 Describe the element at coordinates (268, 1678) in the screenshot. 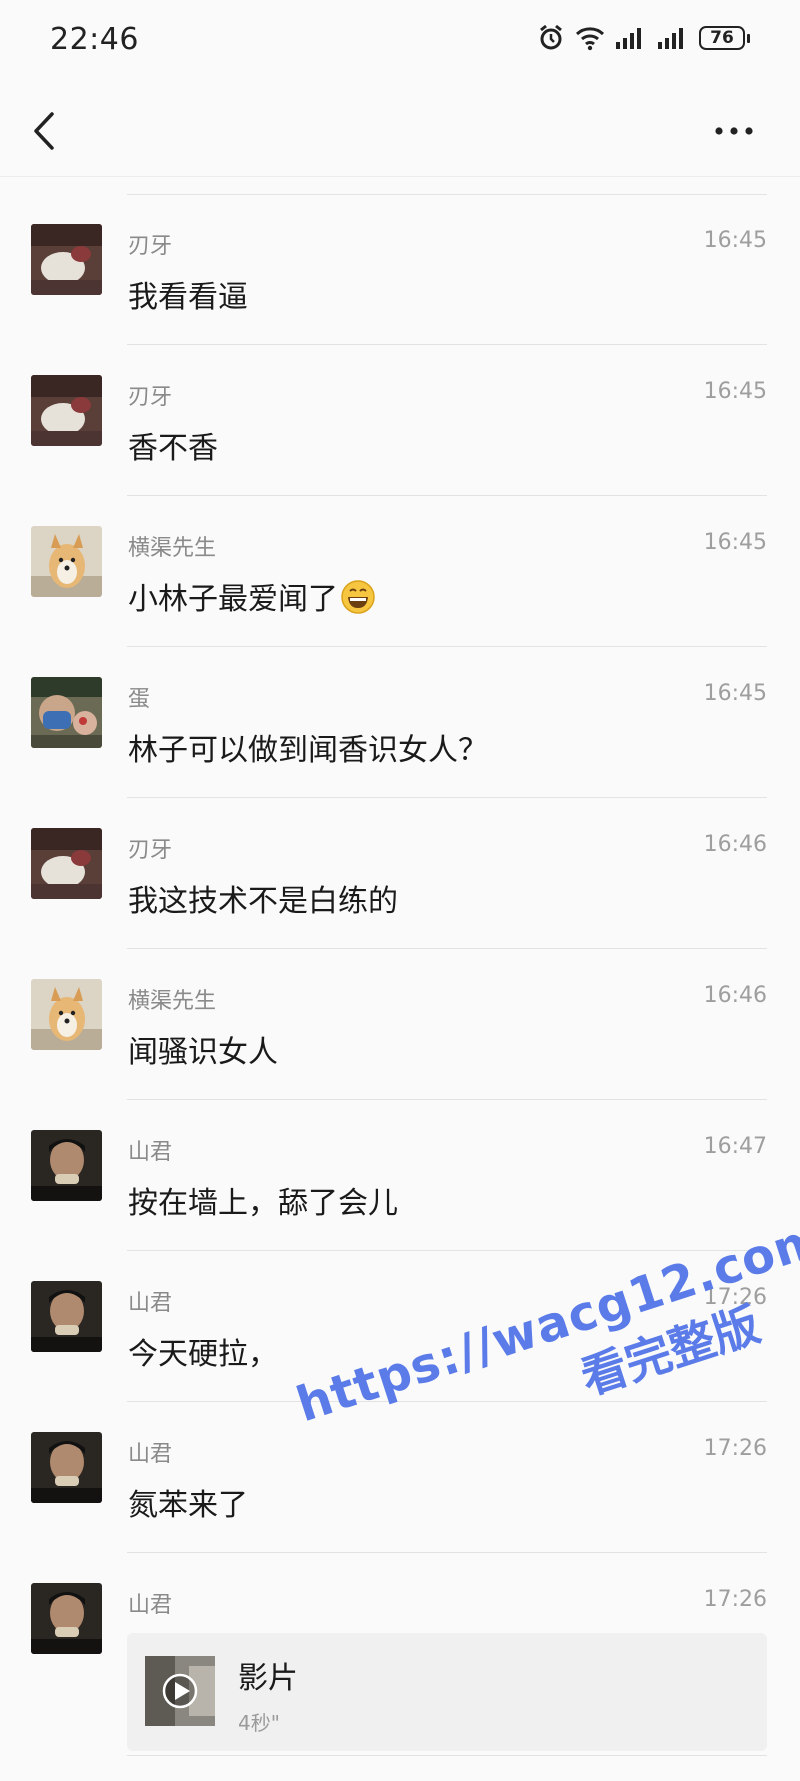

I see `video-title: 影片` at that location.